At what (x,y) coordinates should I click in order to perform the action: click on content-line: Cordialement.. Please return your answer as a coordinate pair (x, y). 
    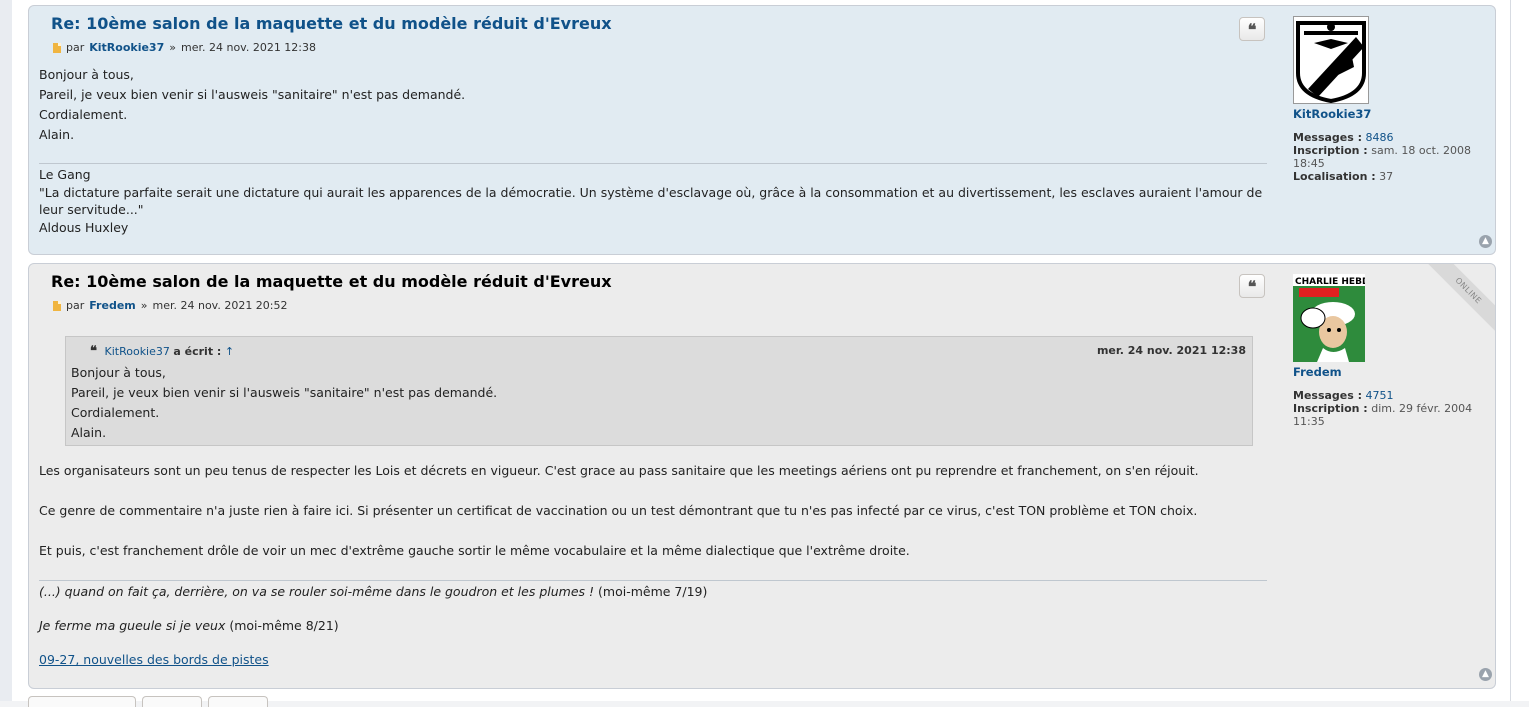
    Looking at the image, I should click on (83, 114).